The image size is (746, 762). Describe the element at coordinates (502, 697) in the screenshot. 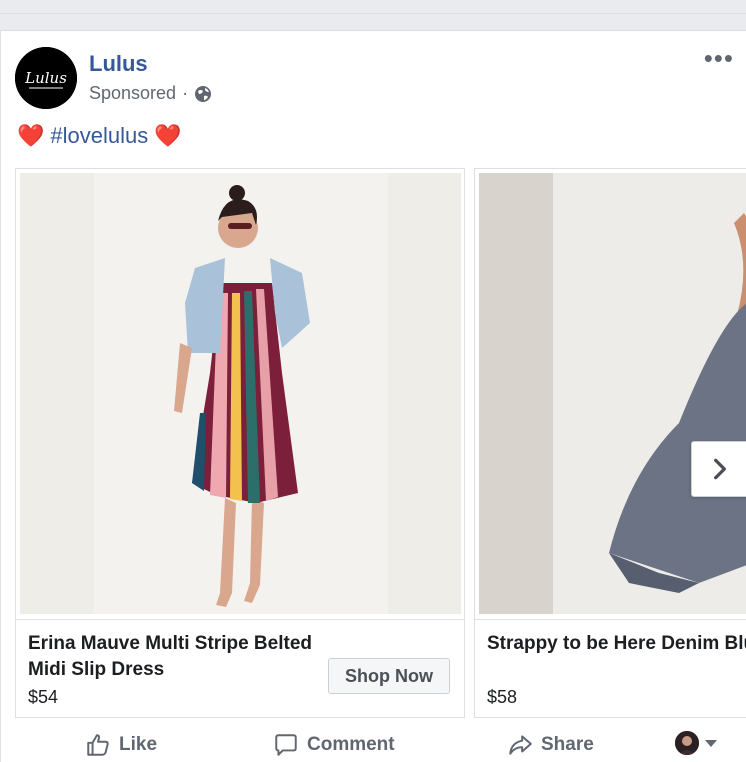

I see `product-price: $58` at that location.